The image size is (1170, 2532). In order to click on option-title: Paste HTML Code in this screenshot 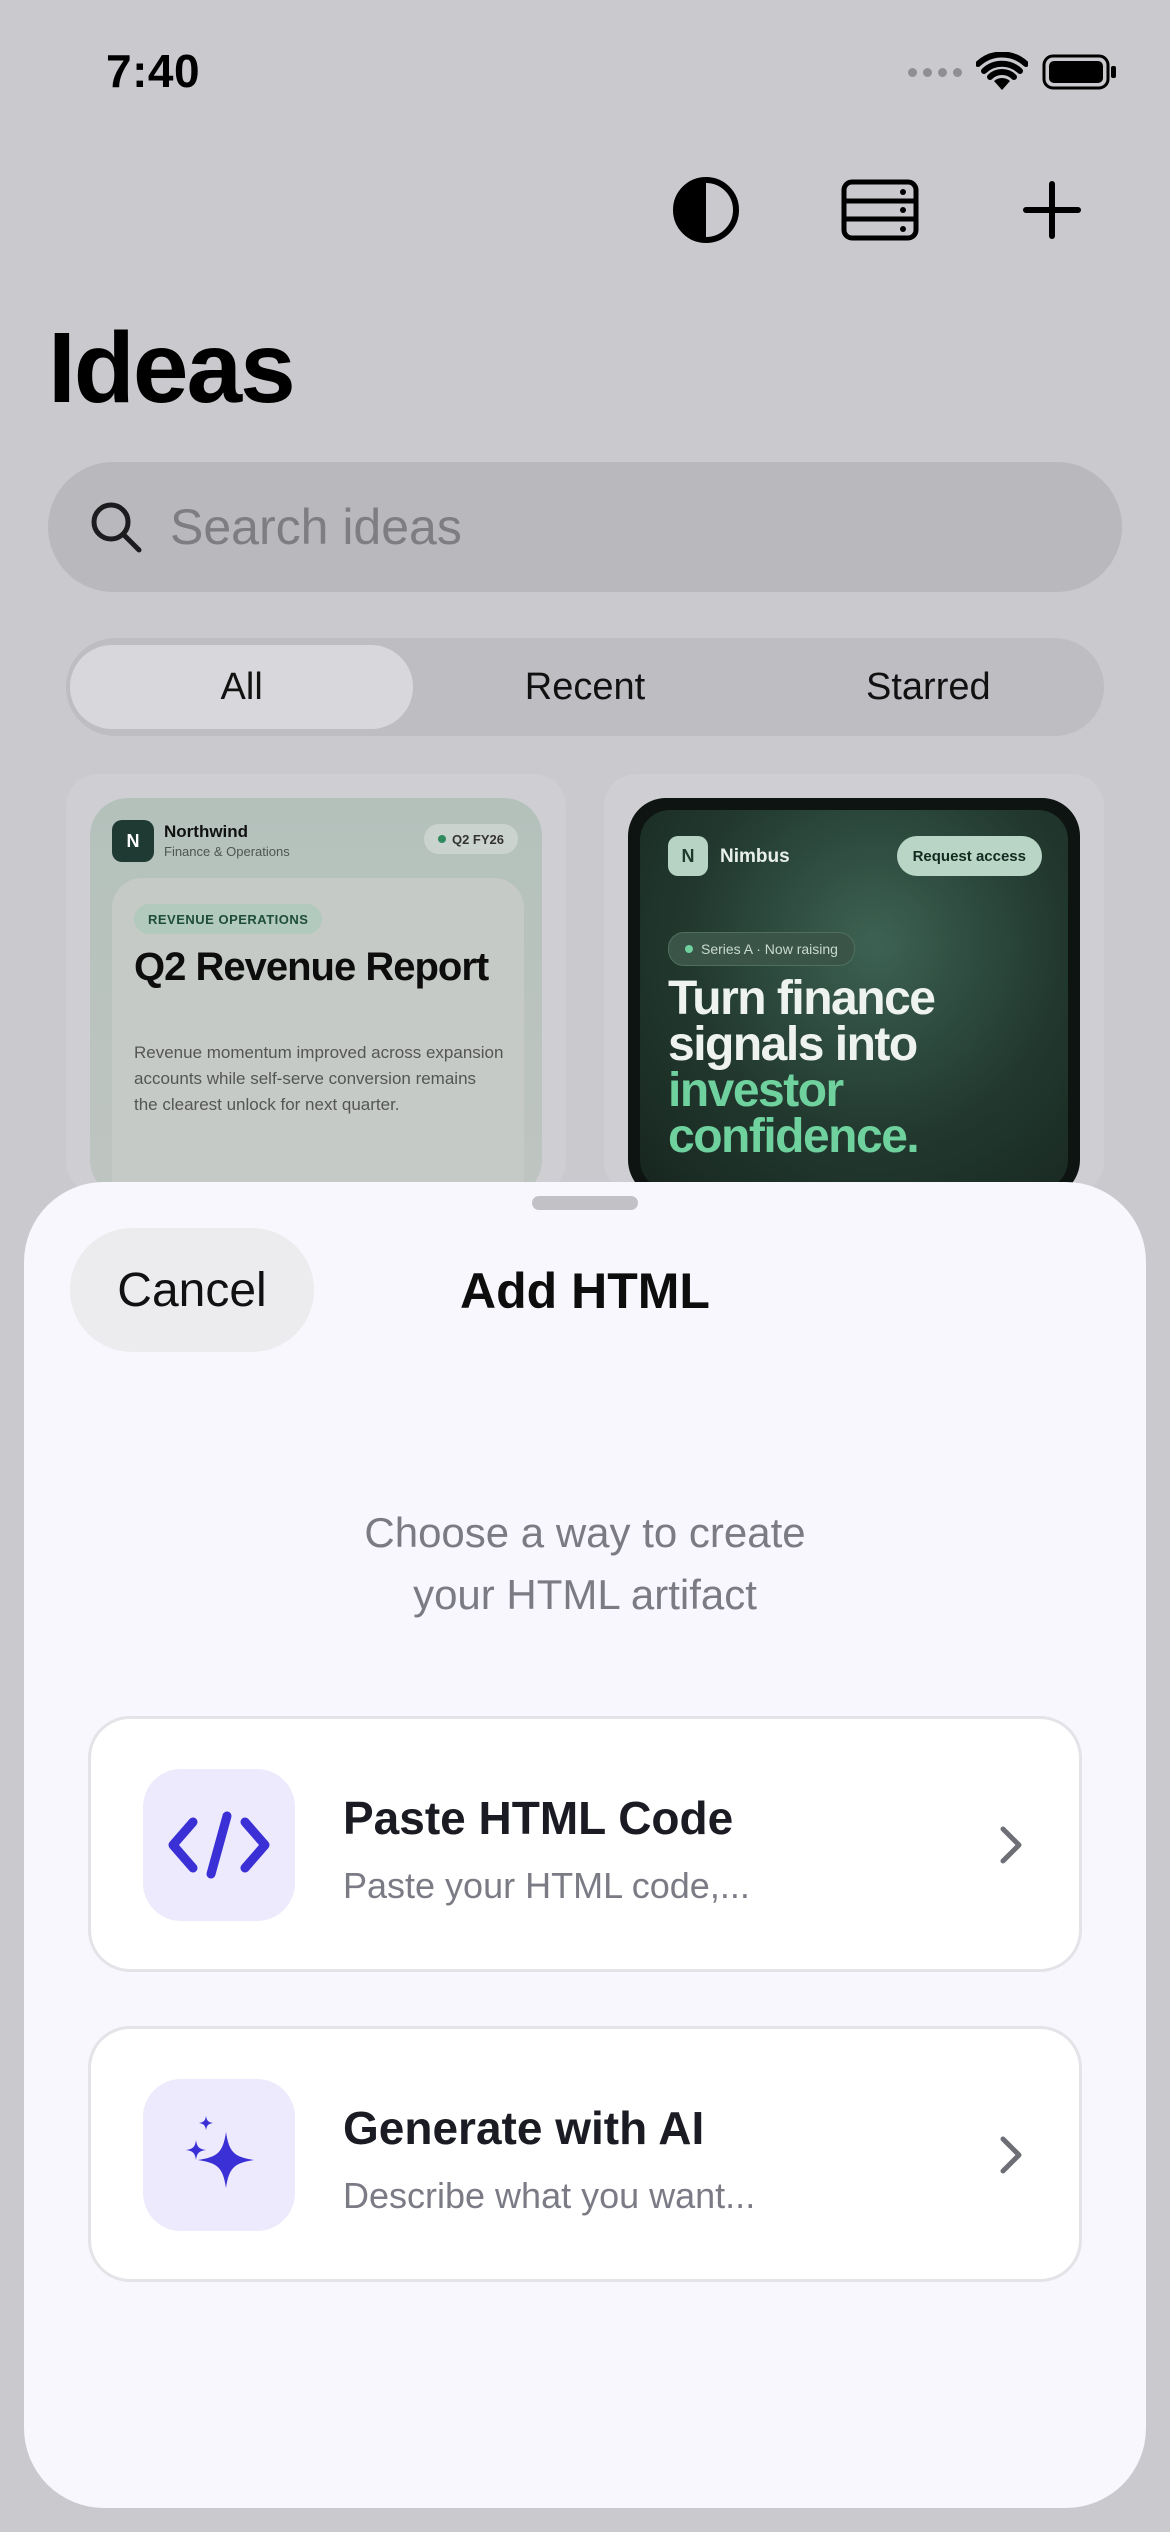, I will do `click(538, 1818)`.